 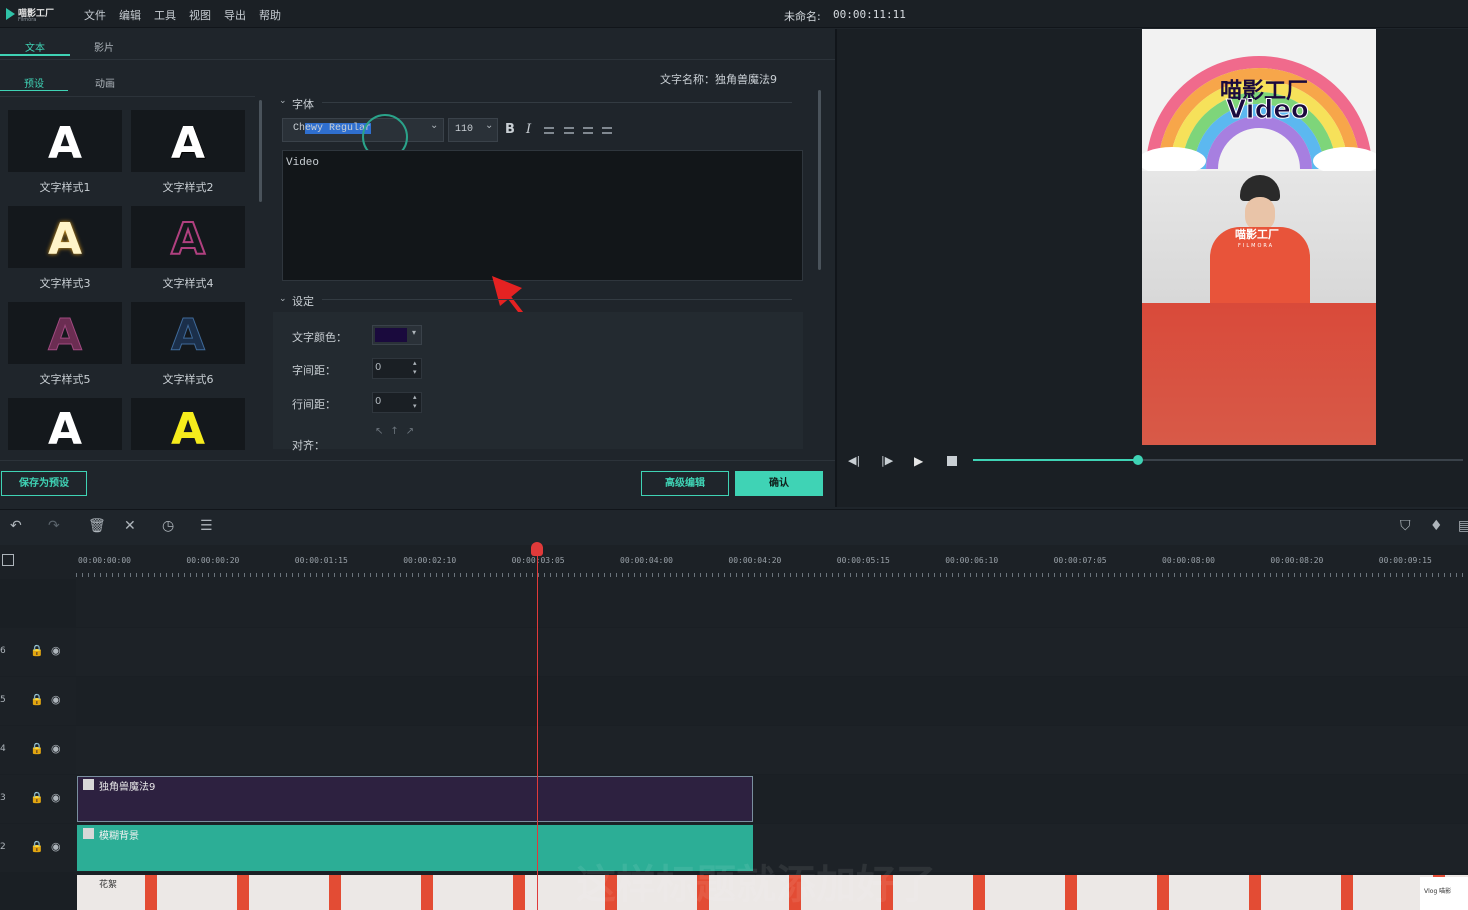 I want to click on video-preview: 喵影工厂 Video 喵影工厂 FILMORA, so click(x=1259, y=237).